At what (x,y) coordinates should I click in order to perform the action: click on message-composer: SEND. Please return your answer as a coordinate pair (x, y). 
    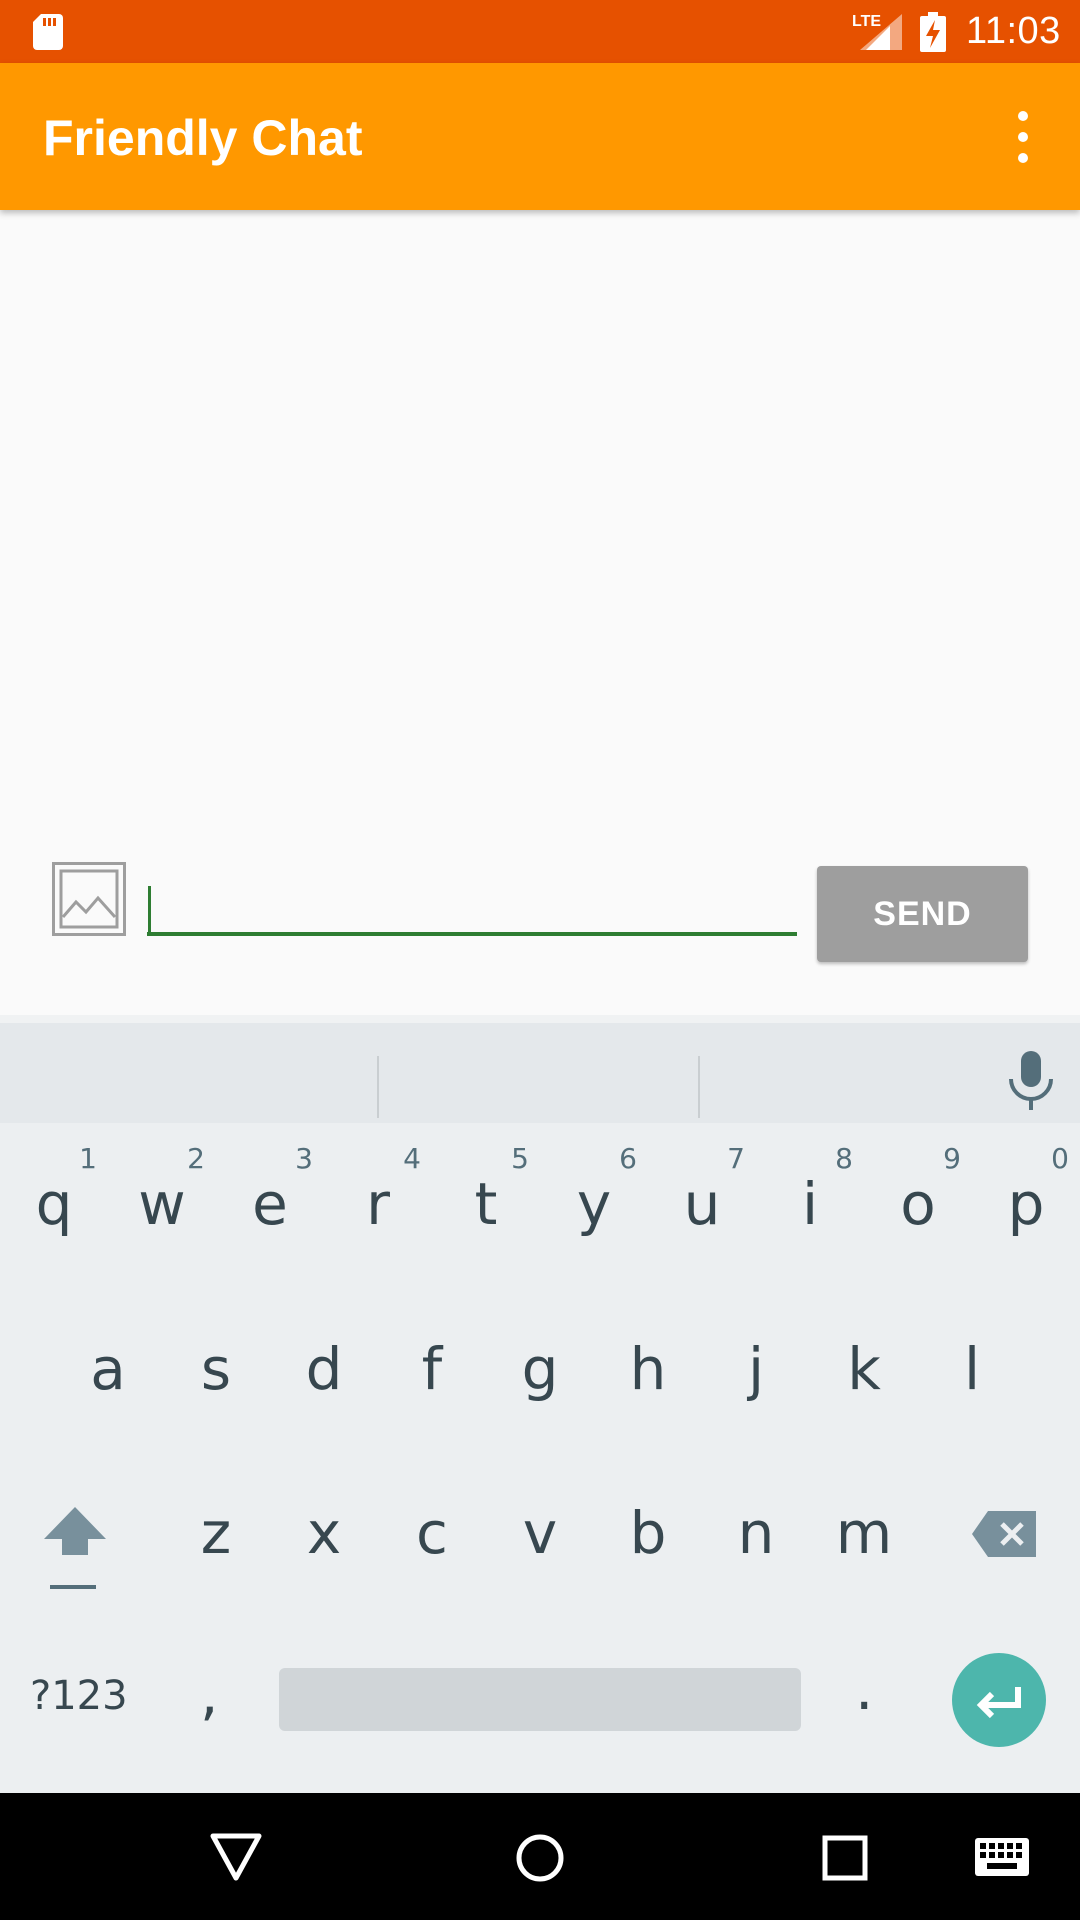
    Looking at the image, I should click on (540, 927).